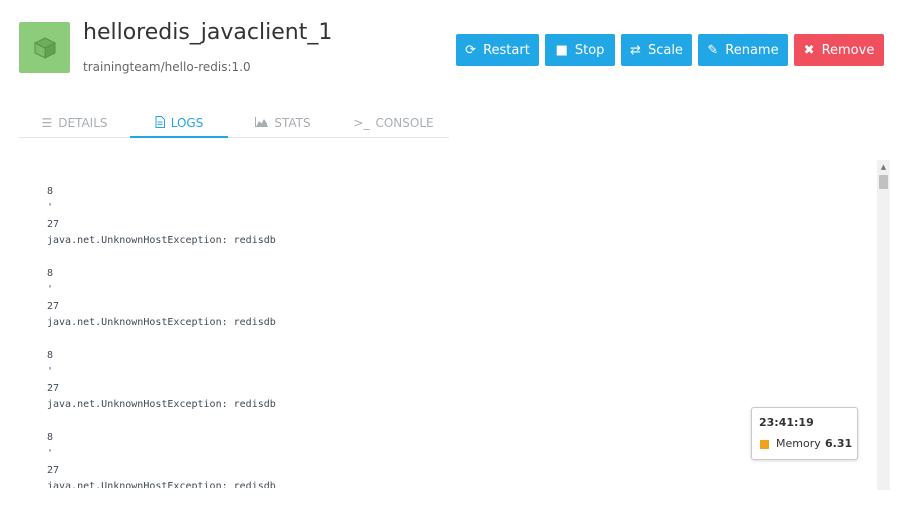 The width and height of the screenshot is (912, 510). I want to click on scale-button: ⇄ Scale, so click(656, 50).